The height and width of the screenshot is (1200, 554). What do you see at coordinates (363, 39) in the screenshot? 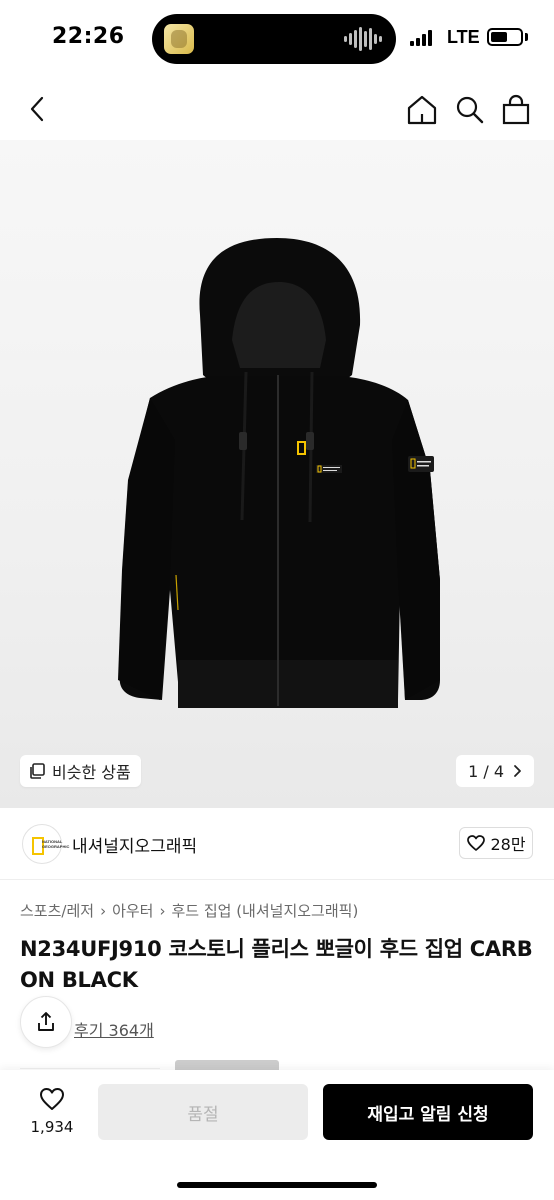
I see `audio-waveform-icon` at bounding box center [363, 39].